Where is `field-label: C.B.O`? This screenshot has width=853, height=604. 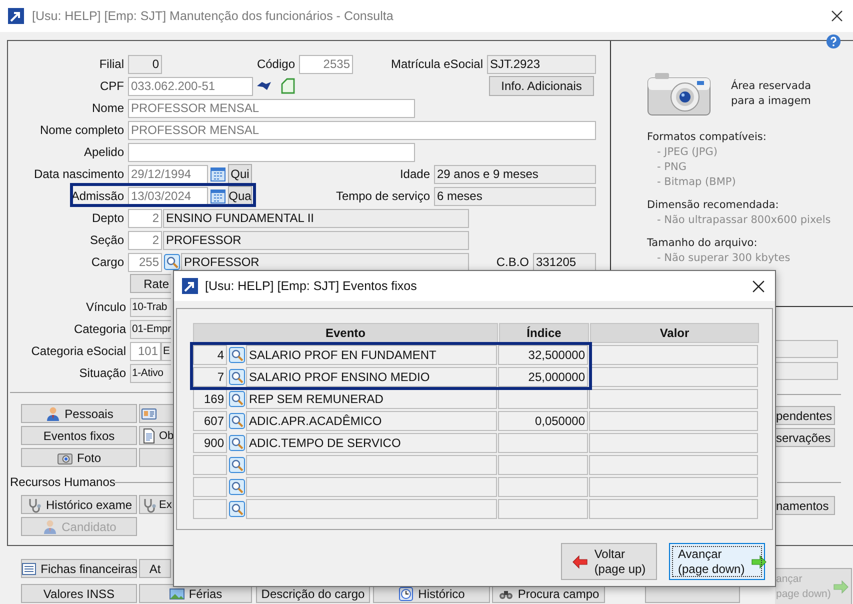 field-label: C.B.O is located at coordinates (513, 262).